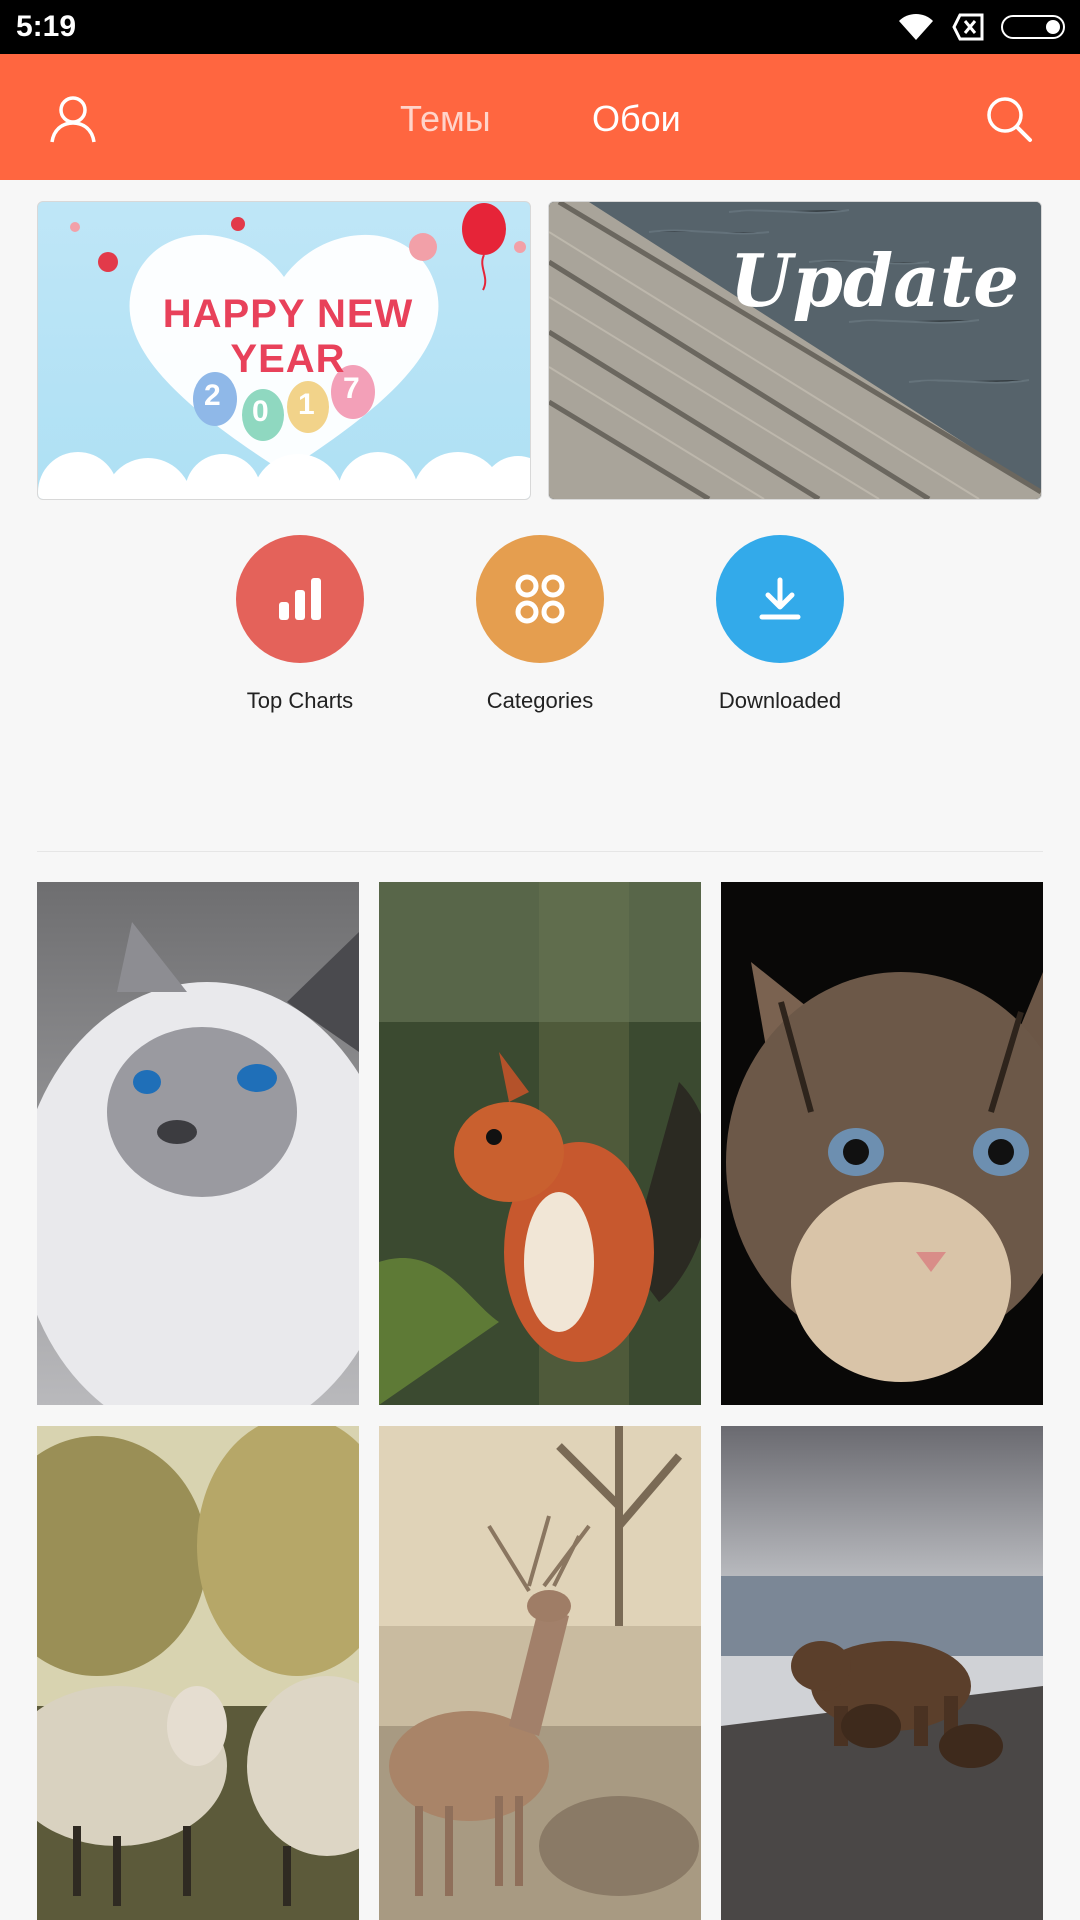 The image size is (1080, 1920). I want to click on sheep-image, so click(198, 1673).